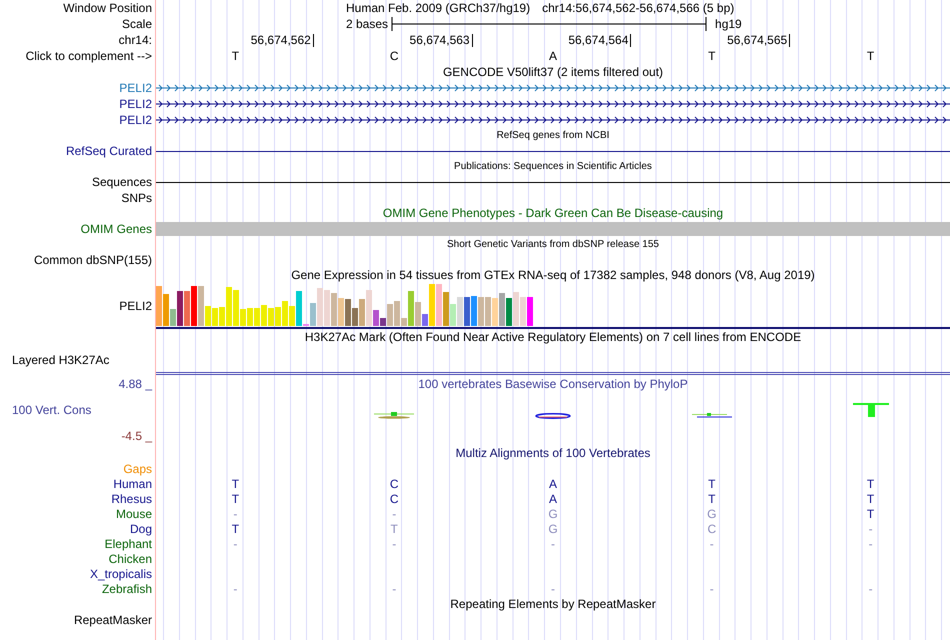 Image resolution: width=950 pixels, height=640 pixels. Describe the element at coordinates (394, 56) in the screenshot. I see `base-letter: C` at that location.